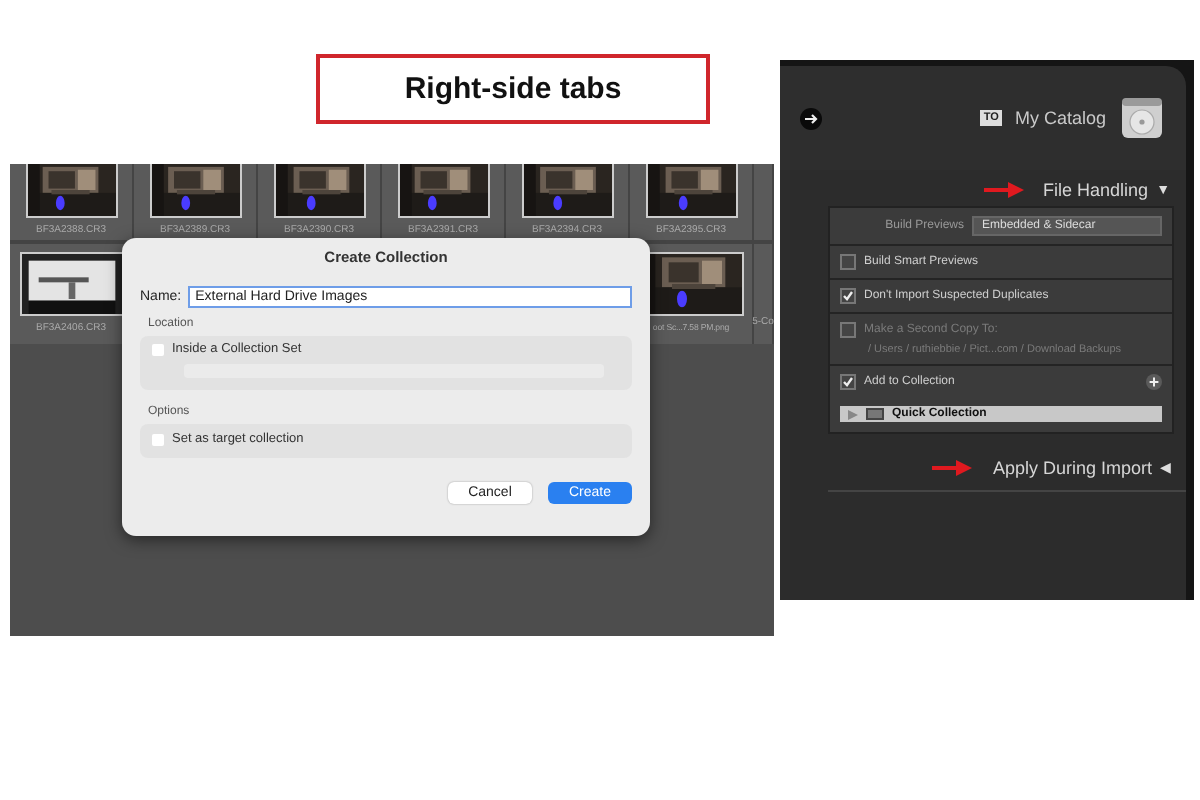 The width and height of the screenshot is (1200, 800). I want to click on arrow-circle-icon, so click(811, 118).